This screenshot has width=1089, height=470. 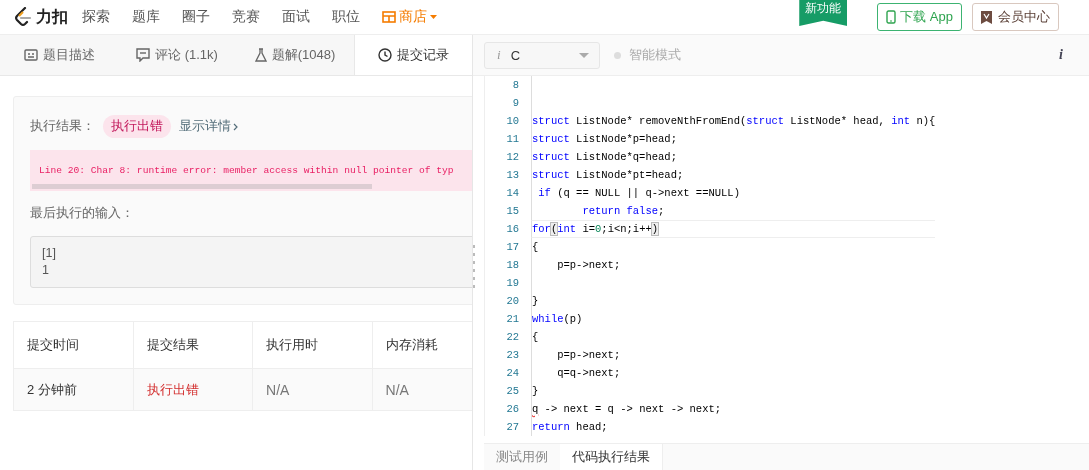 What do you see at coordinates (196, 17) in the screenshot?
I see `nav-link: 圈子` at bounding box center [196, 17].